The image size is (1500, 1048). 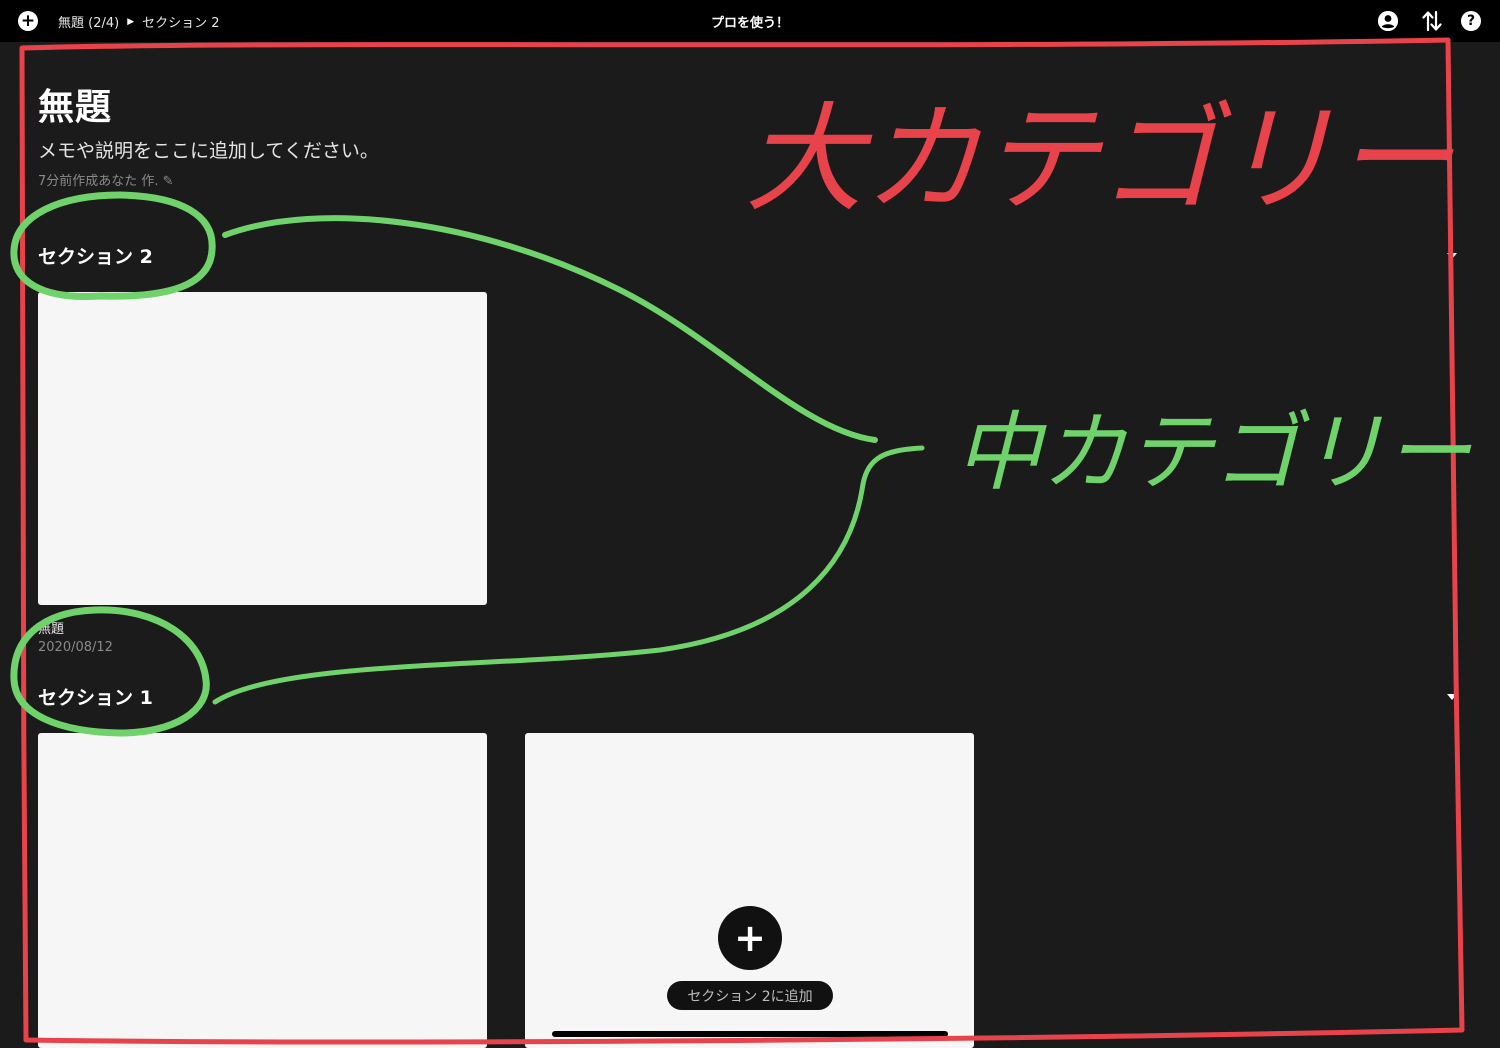 I want to click on annotation-large-category: 大カテゴリー, so click(x=1099, y=159).